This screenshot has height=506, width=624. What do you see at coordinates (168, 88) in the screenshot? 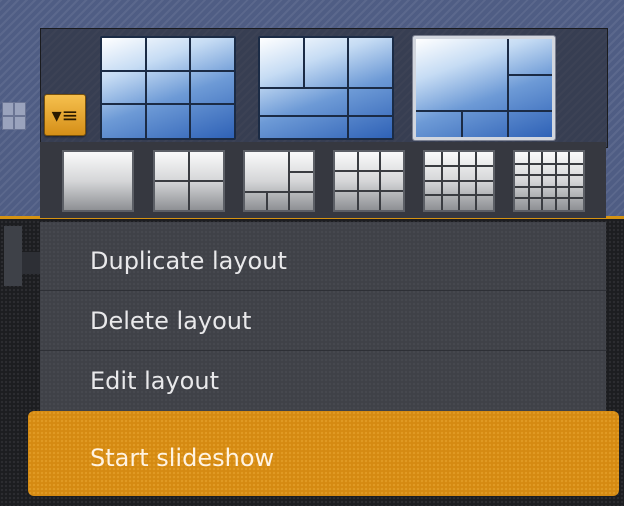
I see `layout-grid-3x3` at bounding box center [168, 88].